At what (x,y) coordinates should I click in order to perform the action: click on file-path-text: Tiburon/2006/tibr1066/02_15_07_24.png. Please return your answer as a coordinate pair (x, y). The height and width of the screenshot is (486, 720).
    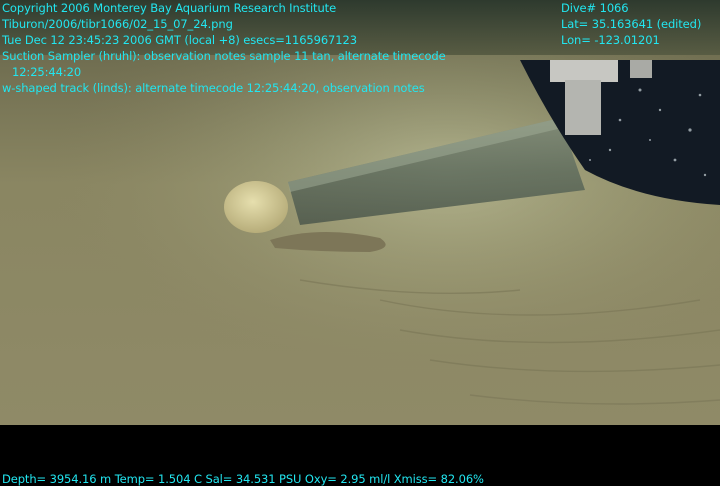
    Looking at the image, I should click on (117, 24).